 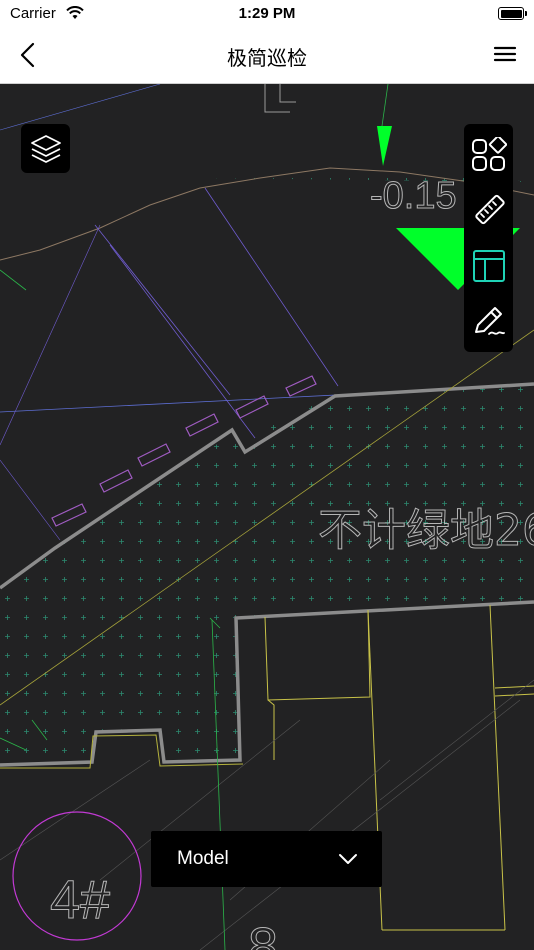 What do you see at coordinates (266, 859) in the screenshot?
I see `model-selector: Model` at bounding box center [266, 859].